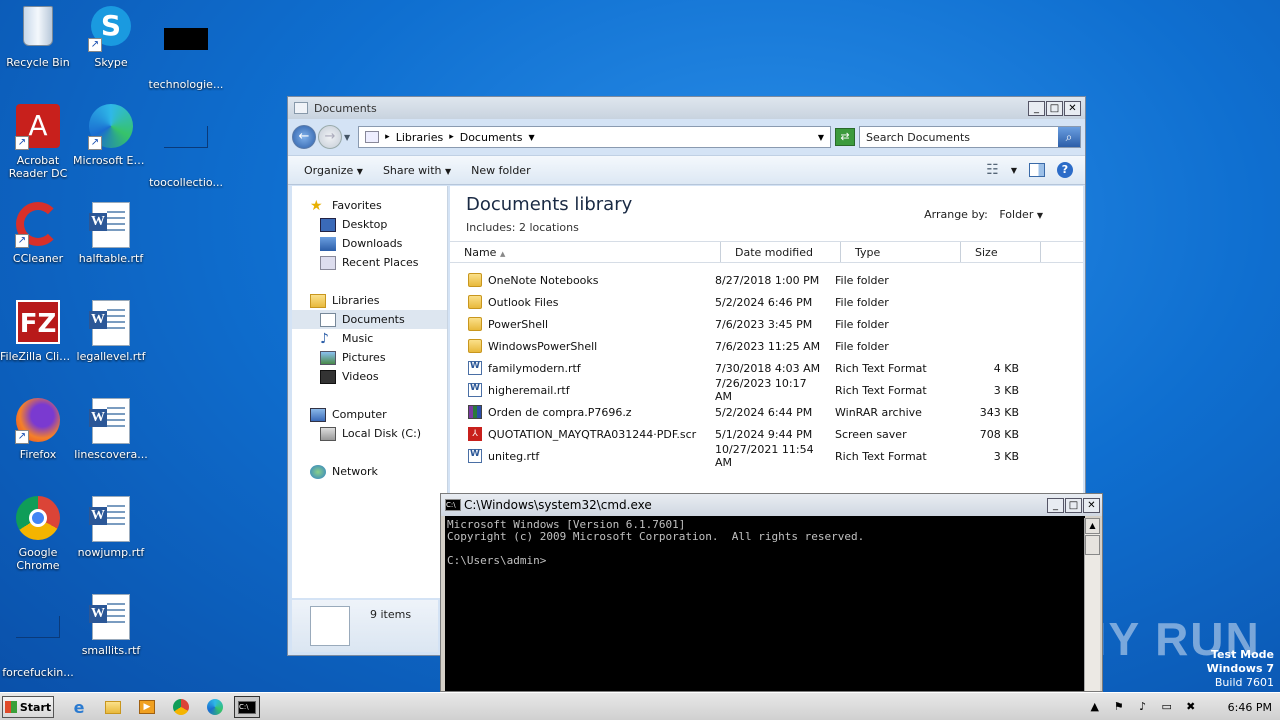 Image resolution: width=1280 pixels, height=720 pixels. Describe the element at coordinates (113, 707) in the screenshot. I see `taskbar-explorer` at that location.